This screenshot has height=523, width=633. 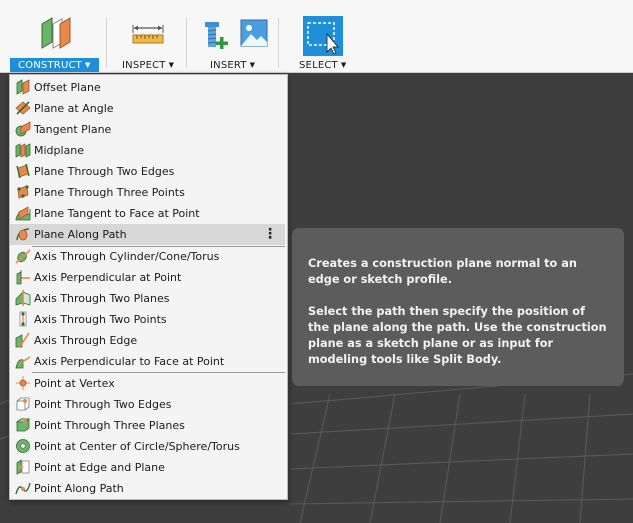 I want to click on menu-item-label: Axis Through Two Planes, so click(x=102, y=298).